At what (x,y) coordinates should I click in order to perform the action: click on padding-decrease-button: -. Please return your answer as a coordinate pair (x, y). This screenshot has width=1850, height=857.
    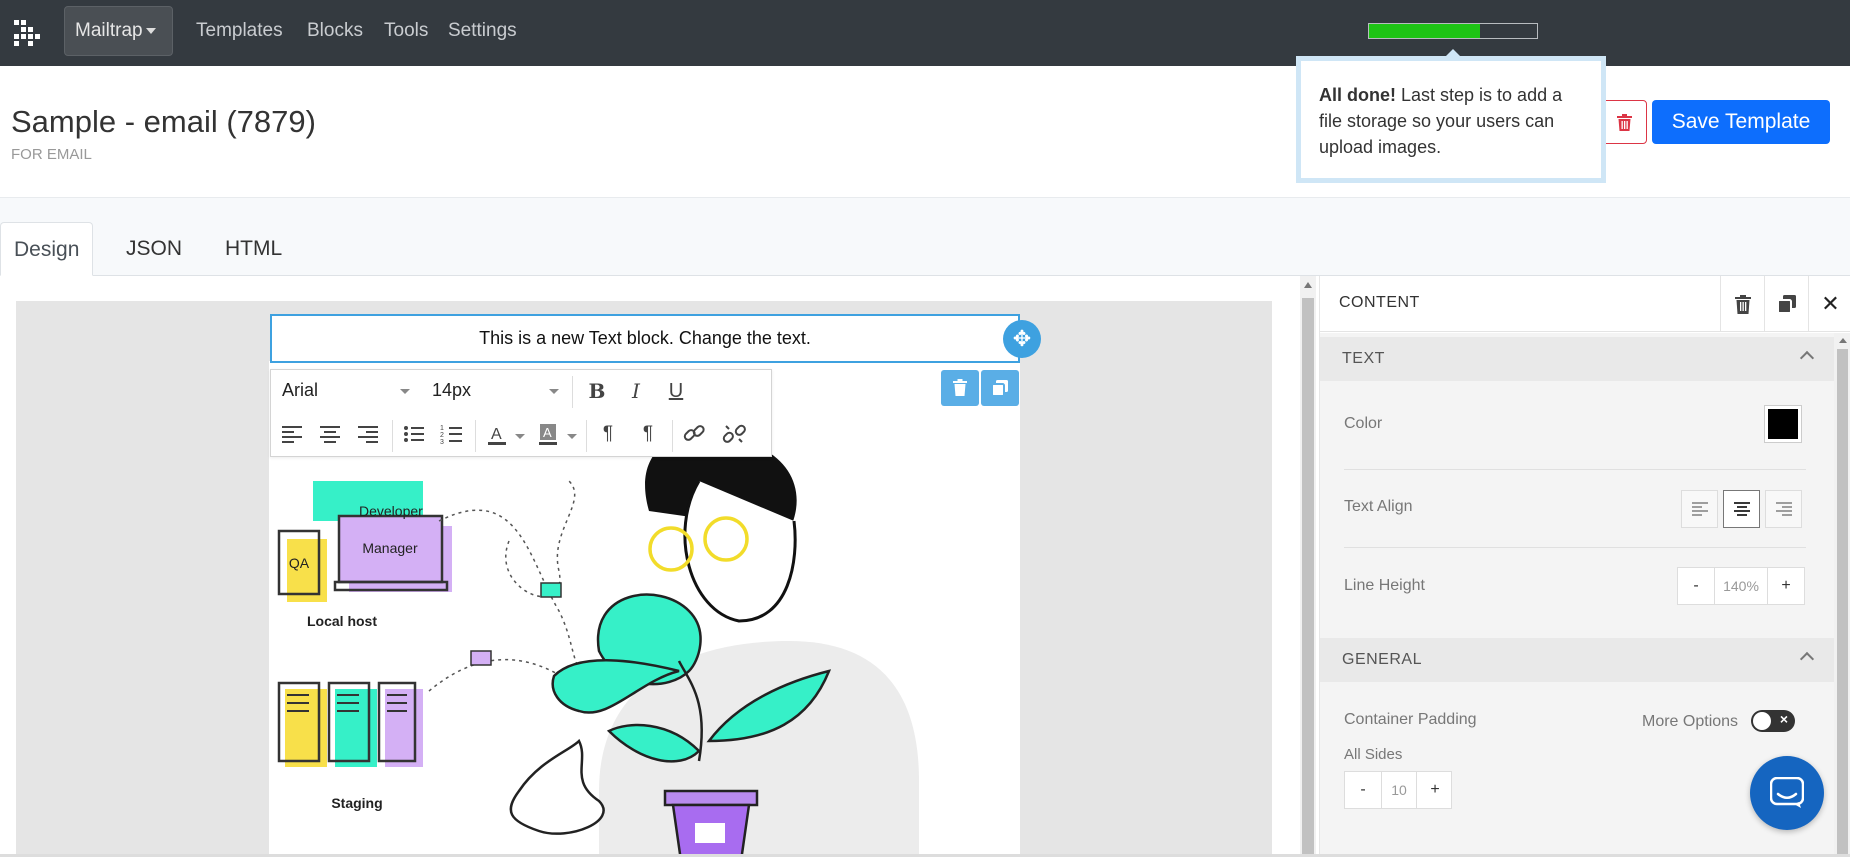
    Looking at the image, I should click on (1363, 790).